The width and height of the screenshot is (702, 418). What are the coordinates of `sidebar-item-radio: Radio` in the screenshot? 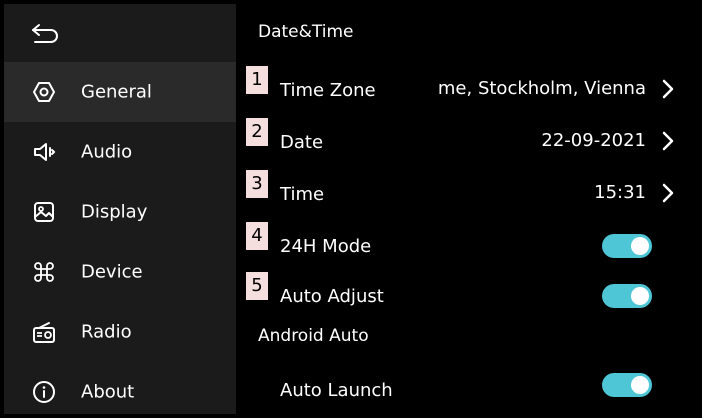 It's located at (120, 332).